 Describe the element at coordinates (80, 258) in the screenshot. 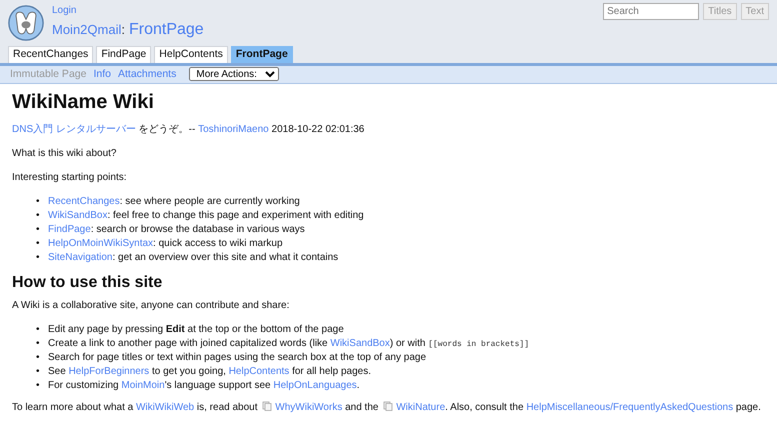

I see `link: SiteNavigation` at that location.